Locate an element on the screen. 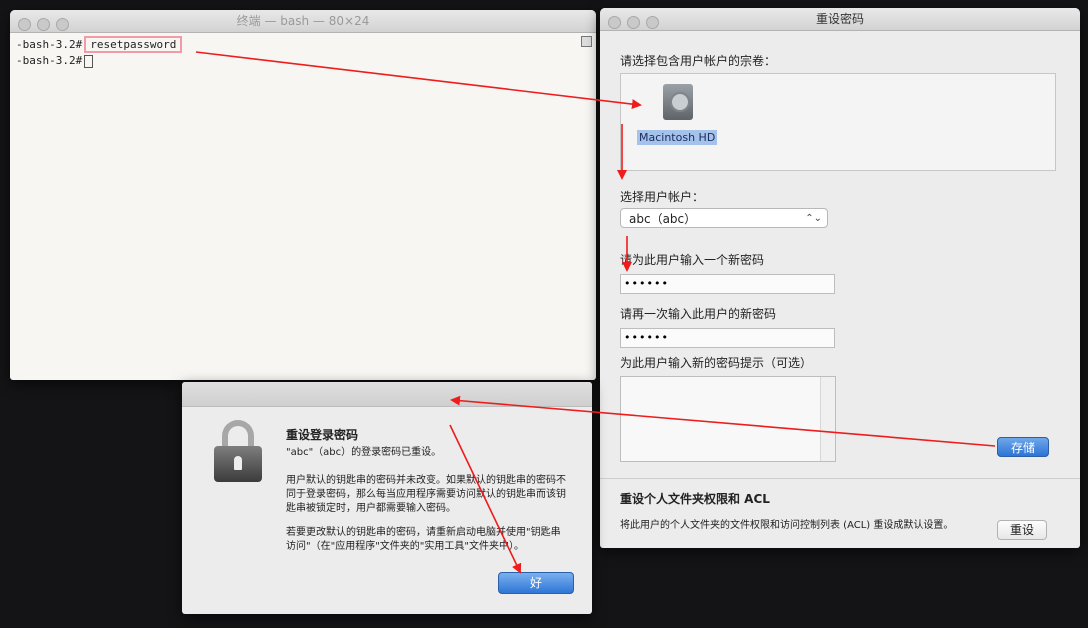 This screenshot has height=628, width=1088. volume-list: Macintosh HD is located at coordinates (838, 122).